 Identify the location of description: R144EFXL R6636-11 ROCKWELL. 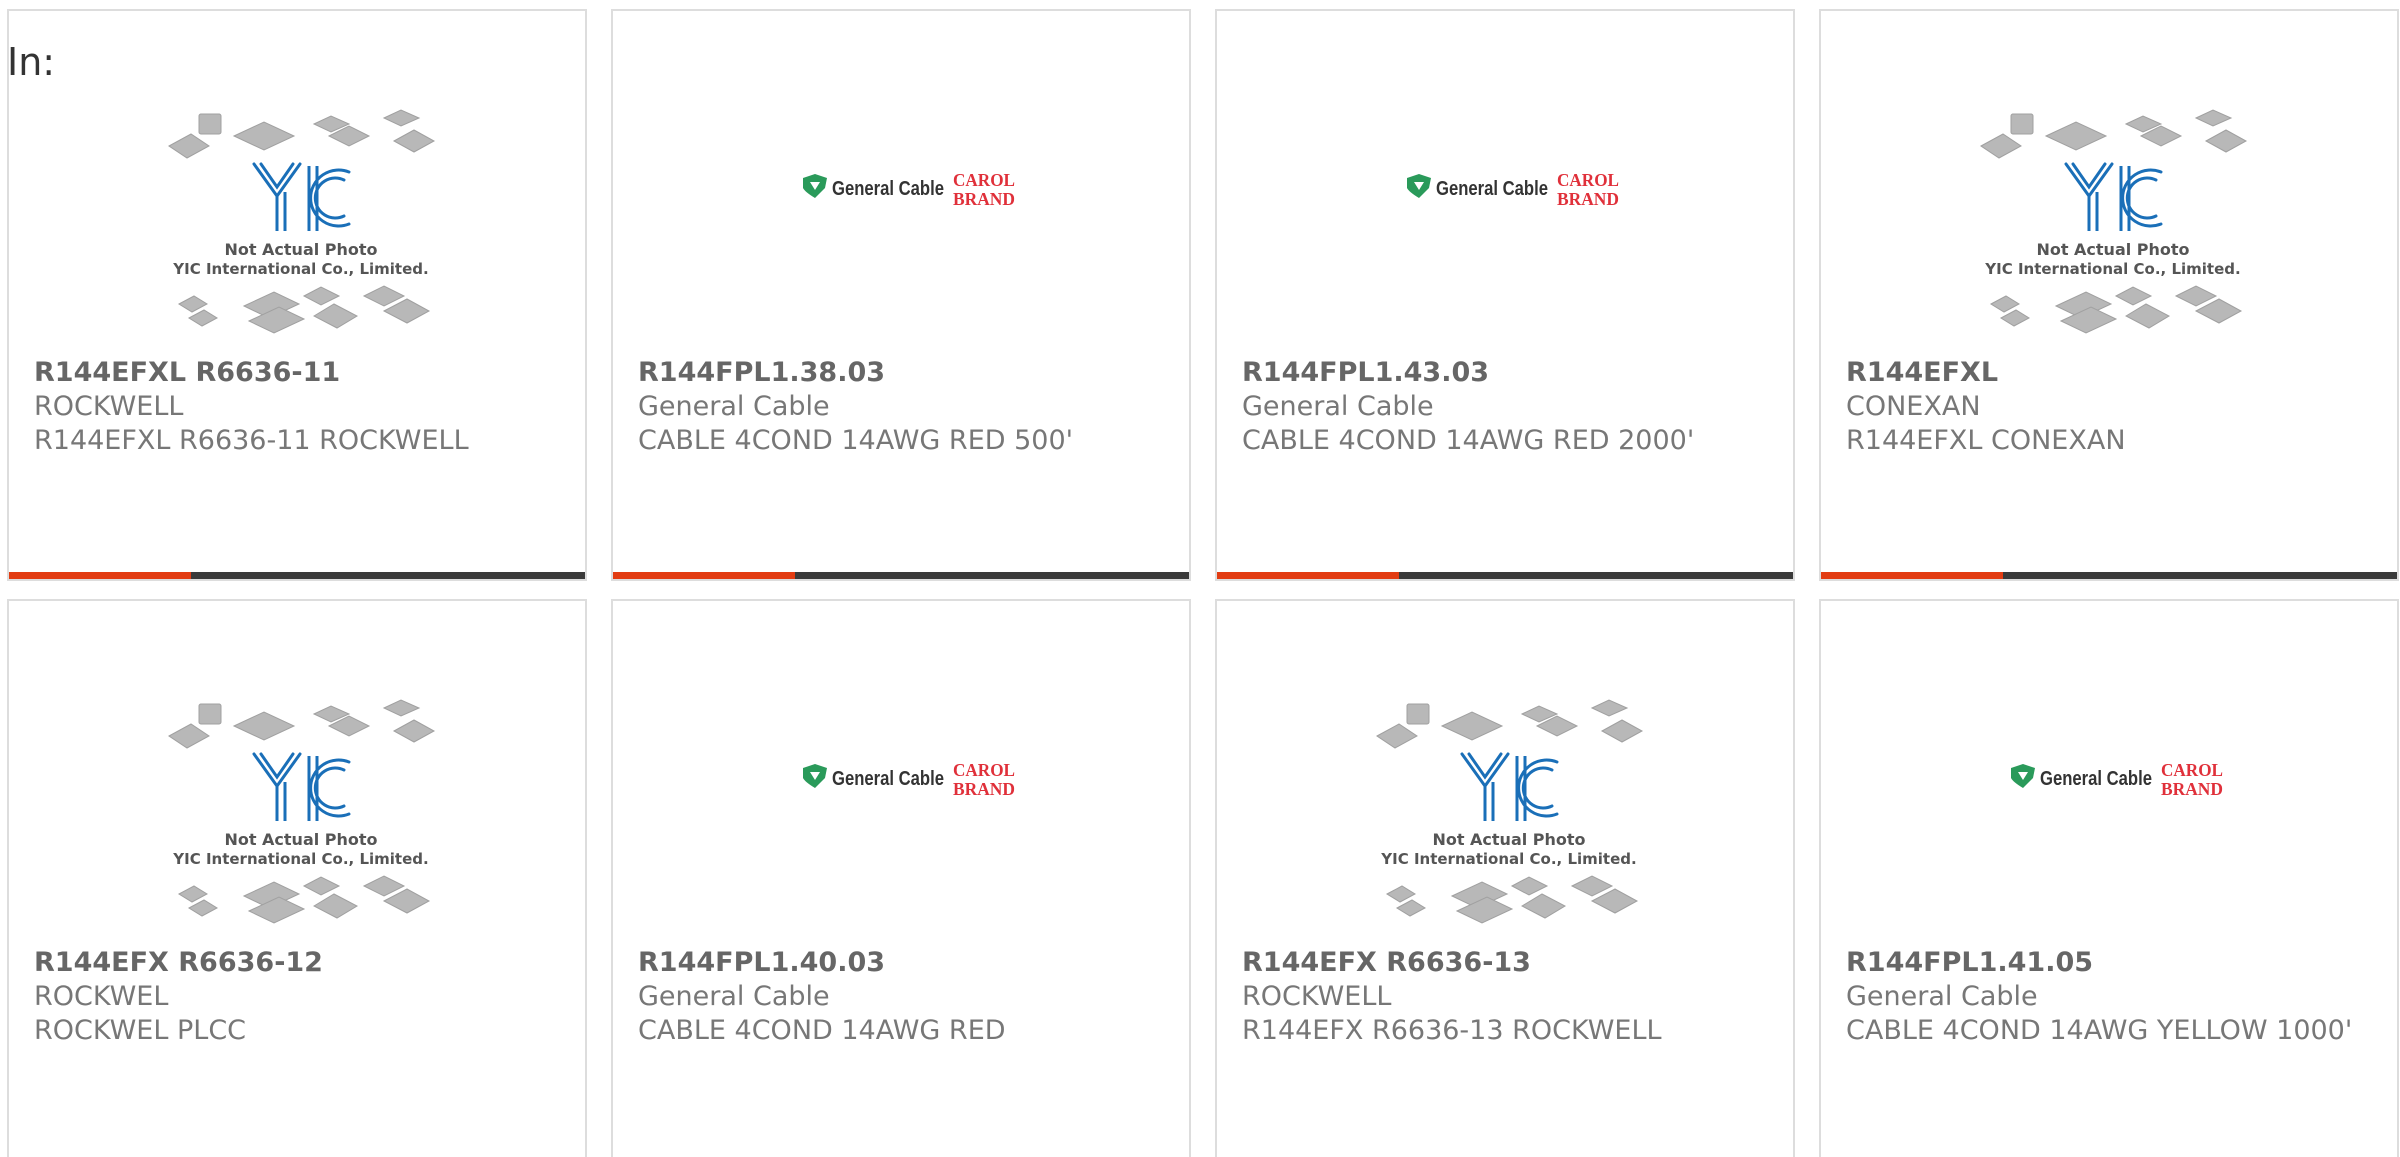
(251, 440).